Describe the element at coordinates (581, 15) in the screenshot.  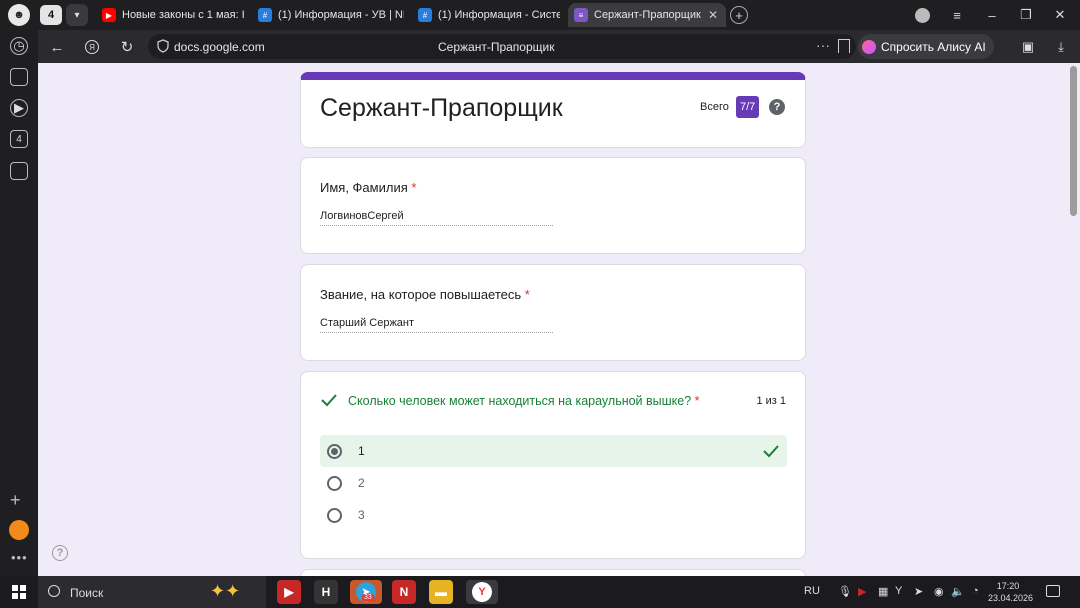
I see `forms-icon: ≡` at that location.